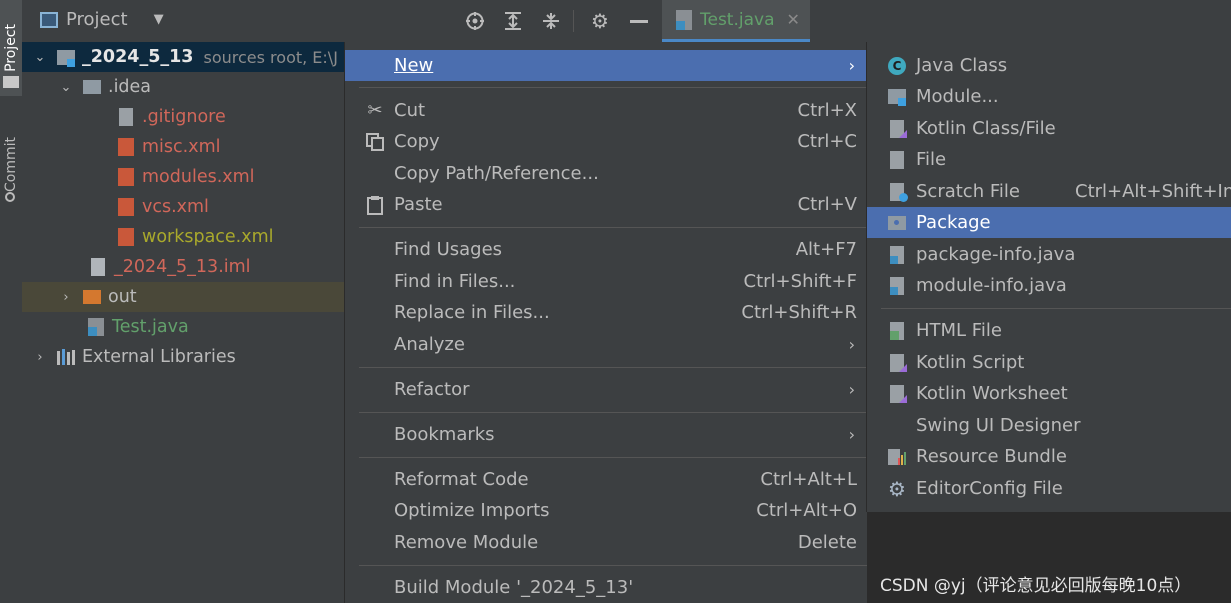 The width and height of the screenshot is (1231, 603). What do you see at coordinates (996, 254) in the screenshot?
I see `submenu-item-label: package-info.java` at bounding box center [996, 254].